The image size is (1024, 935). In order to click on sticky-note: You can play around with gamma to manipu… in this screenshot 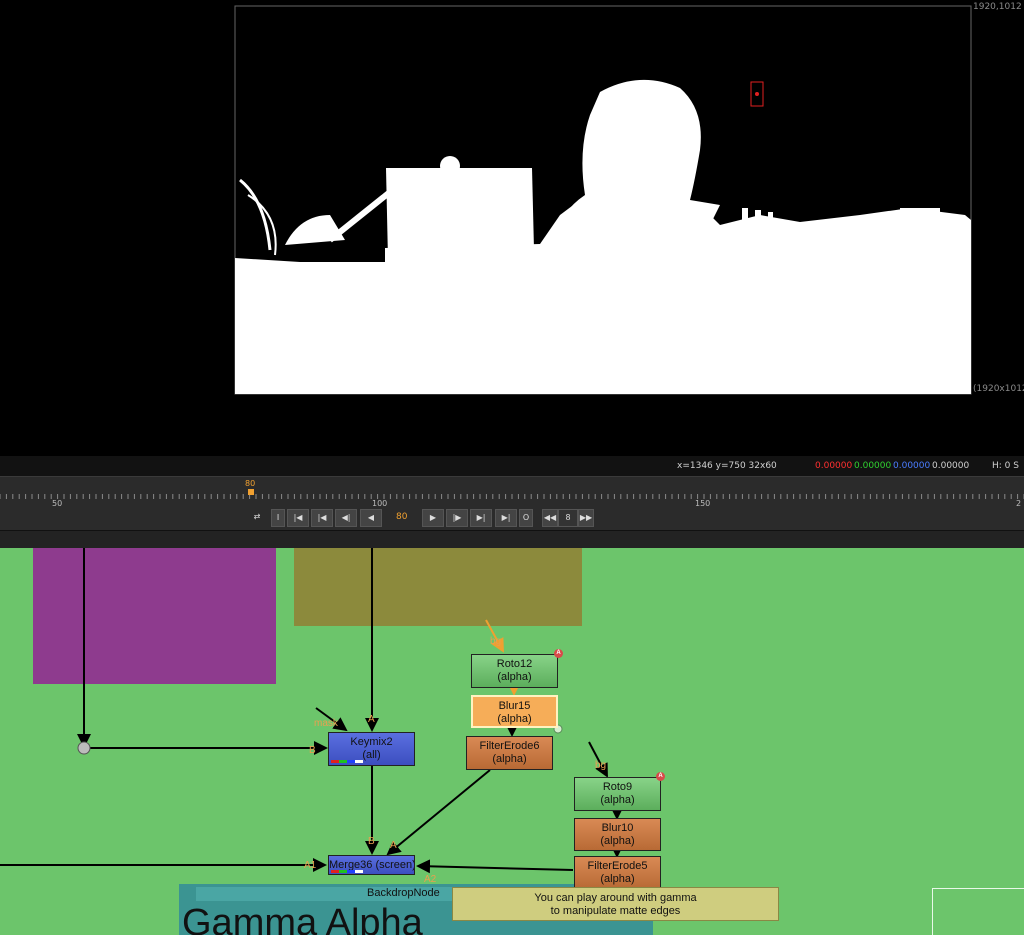, I will do `click(615, 904)`.